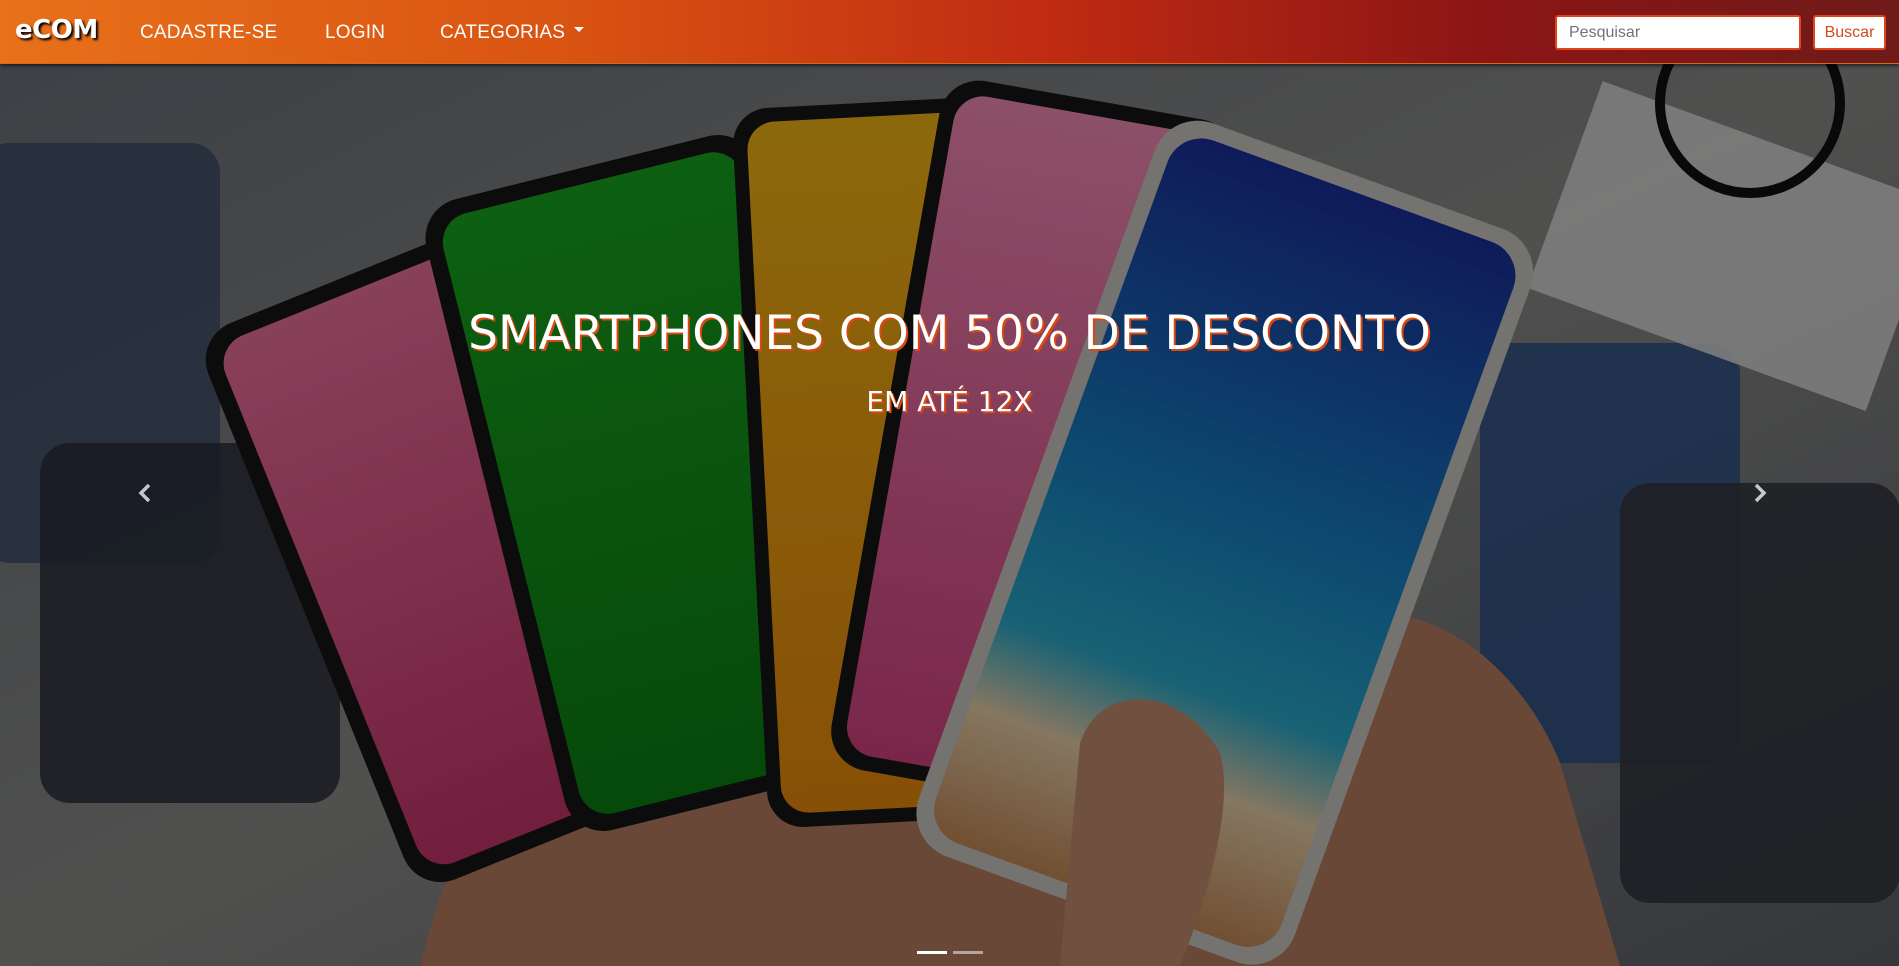 Image resolution: width=1899 pixels, height=966 pixels. What do you see at coordinates (949, 401) in the screenshot?
I see `slide-subtitle: EM ATÉ 12X` at bounding box center [949, 401].